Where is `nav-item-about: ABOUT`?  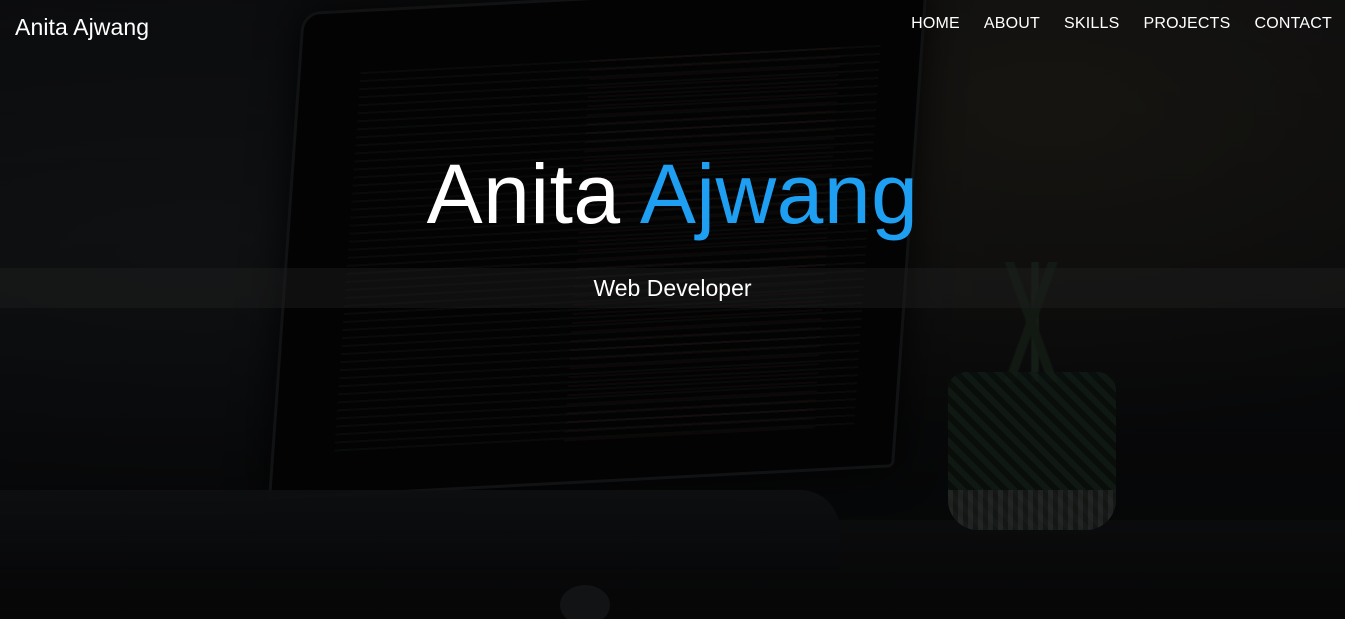 nav-item-about: ABOUT is located at coordinates (1012, 24).